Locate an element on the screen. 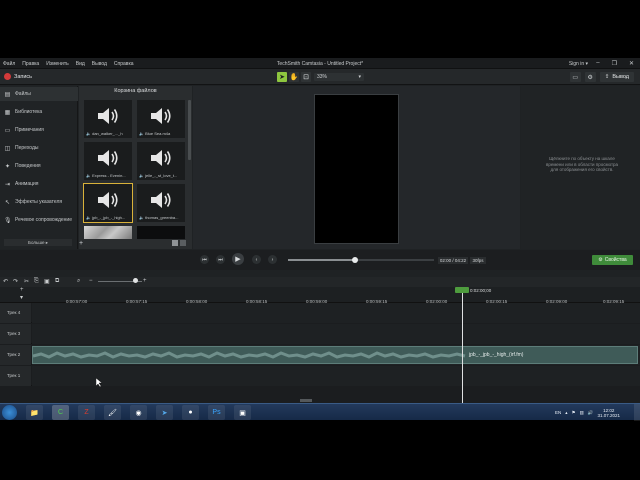 The height and width of the screenshot is (480, 640). menu-file: Файл is located at coordinates (9, 64).